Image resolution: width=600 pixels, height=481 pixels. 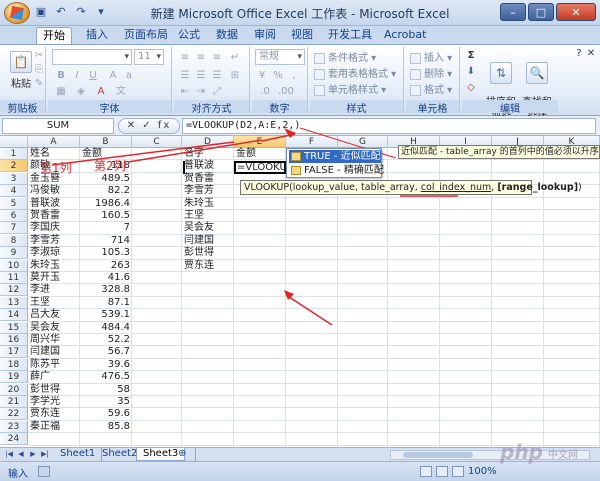 I want to click on autocomplete-item-false: FALSE - 精确匹配, so click(x=336, y=170).